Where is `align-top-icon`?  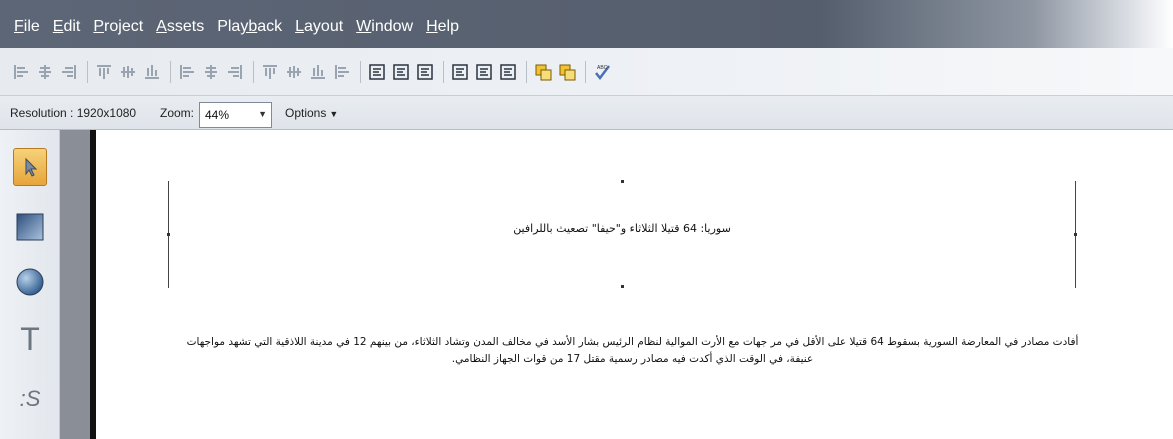
align-top-icon is located at coordinates (104, 72).